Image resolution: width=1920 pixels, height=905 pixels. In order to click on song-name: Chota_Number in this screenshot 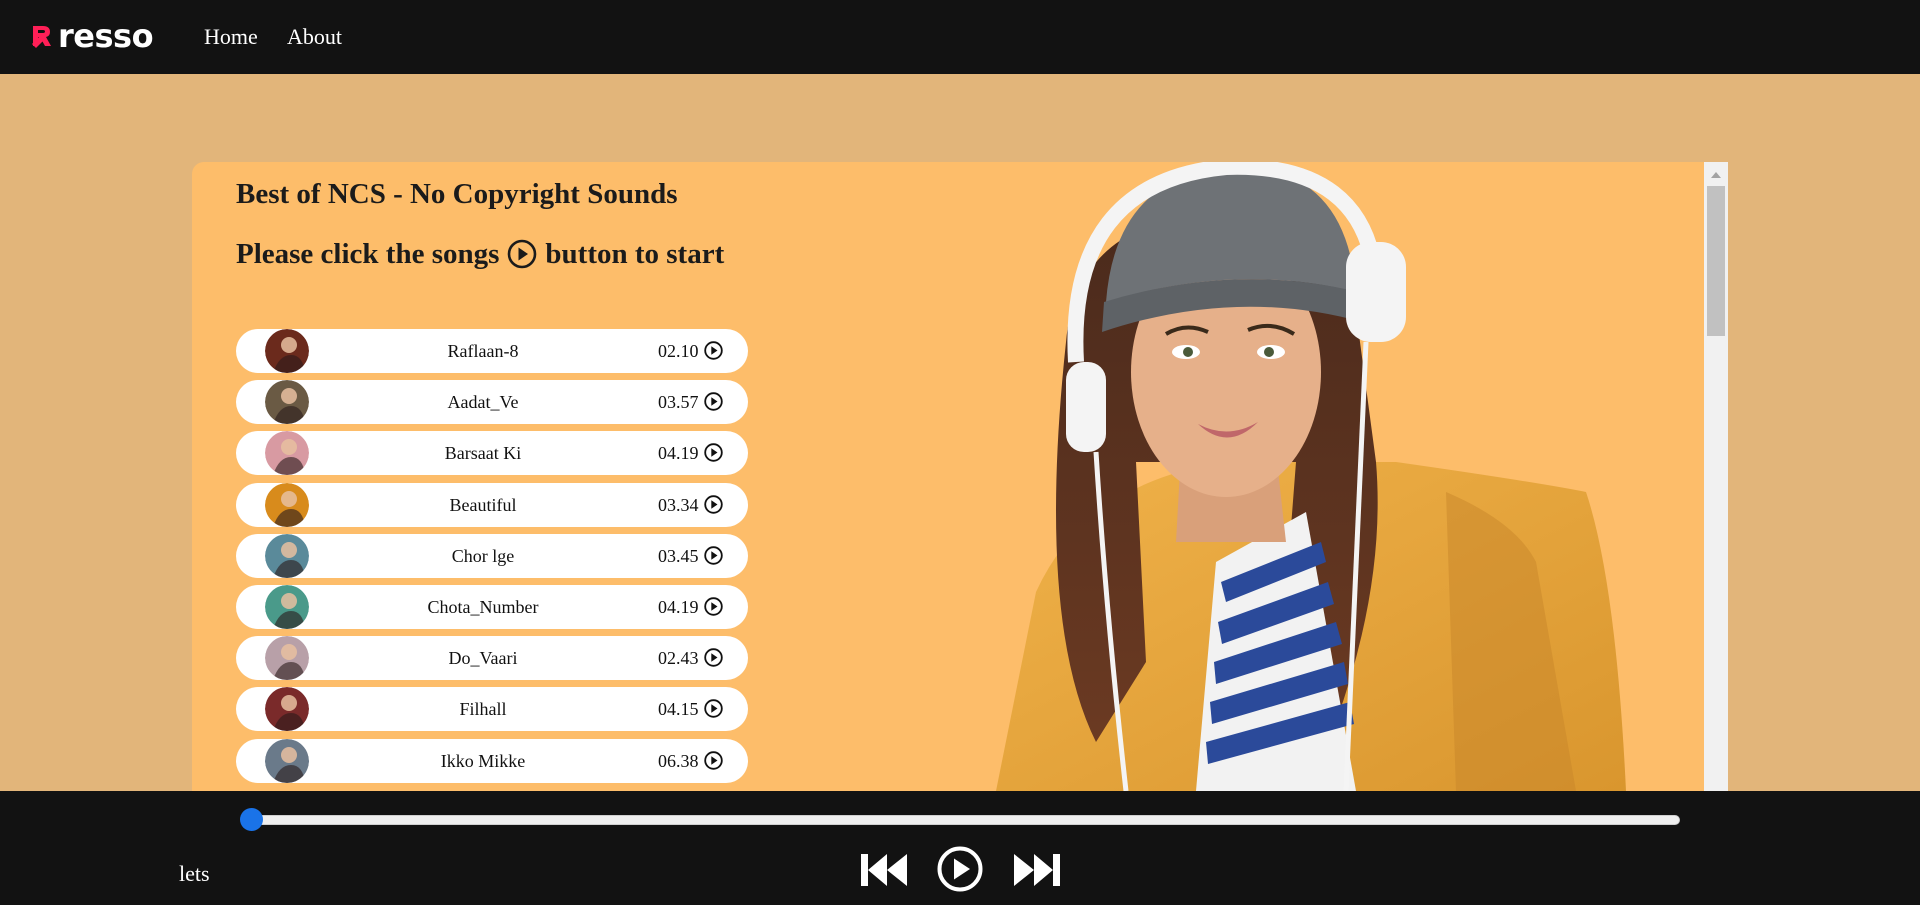, I will do `click(483, 606)`.